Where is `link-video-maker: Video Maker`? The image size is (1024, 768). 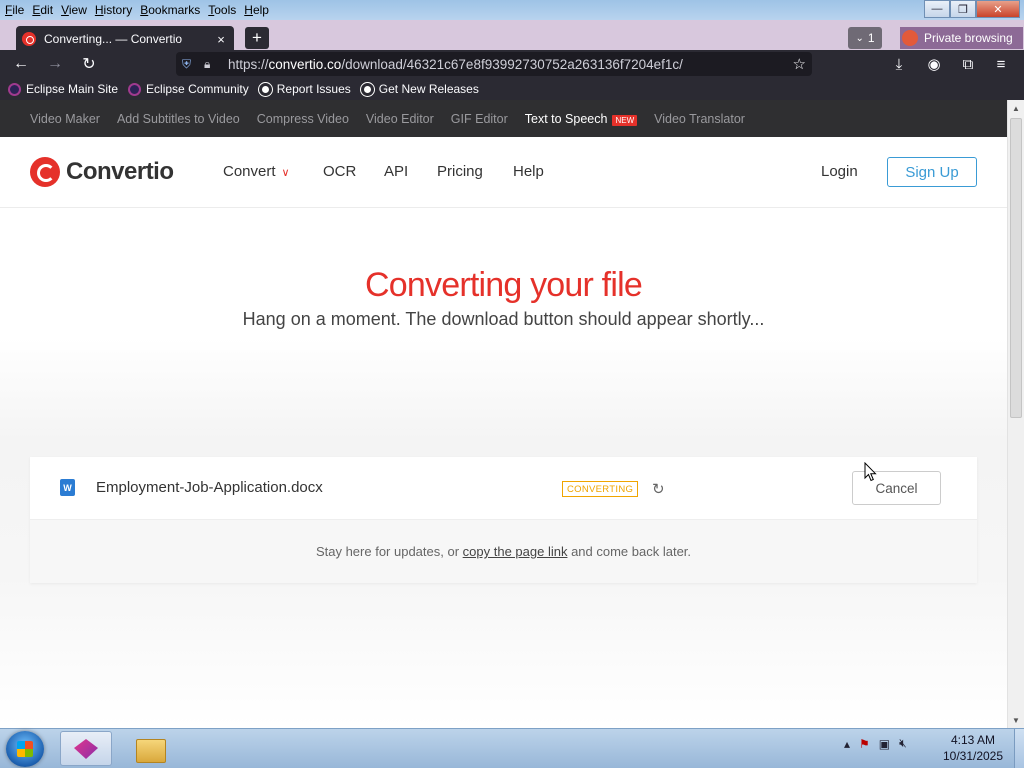 link-video-maker: Video Maker is located at coordinates (65, 119).